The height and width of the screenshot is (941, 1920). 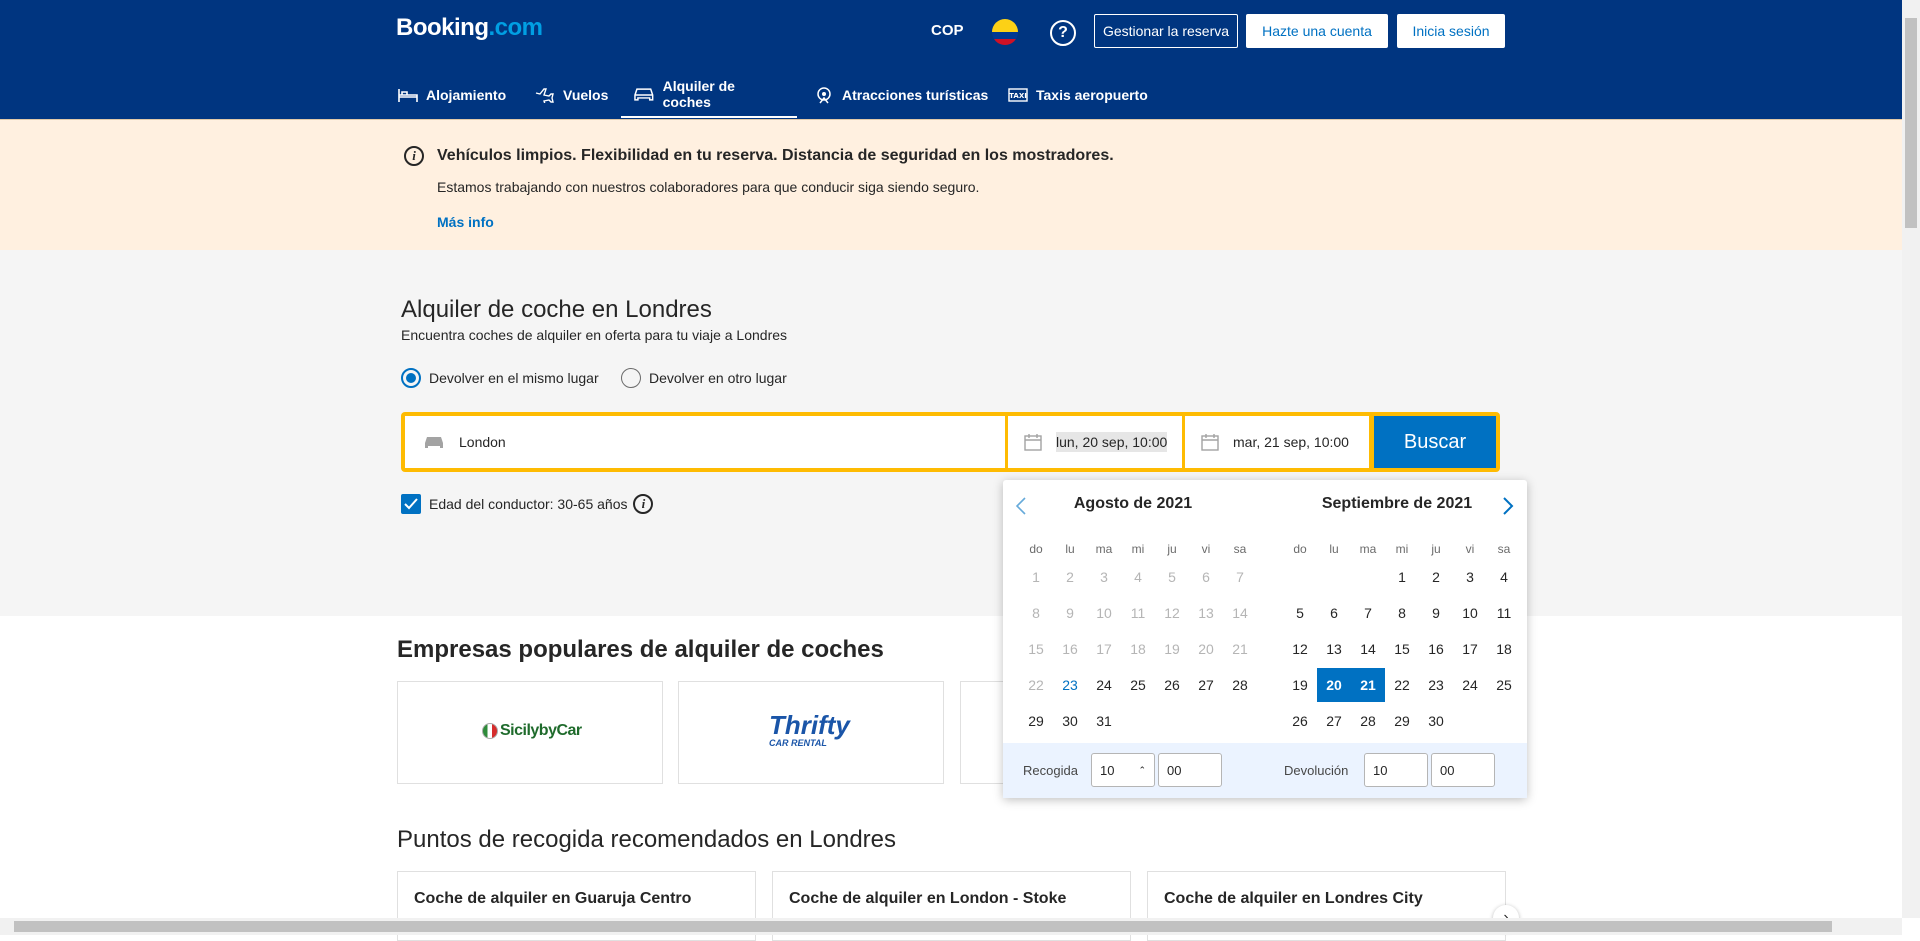 I want to click on svg-text: TAXI, so click(x=1018, y=96).